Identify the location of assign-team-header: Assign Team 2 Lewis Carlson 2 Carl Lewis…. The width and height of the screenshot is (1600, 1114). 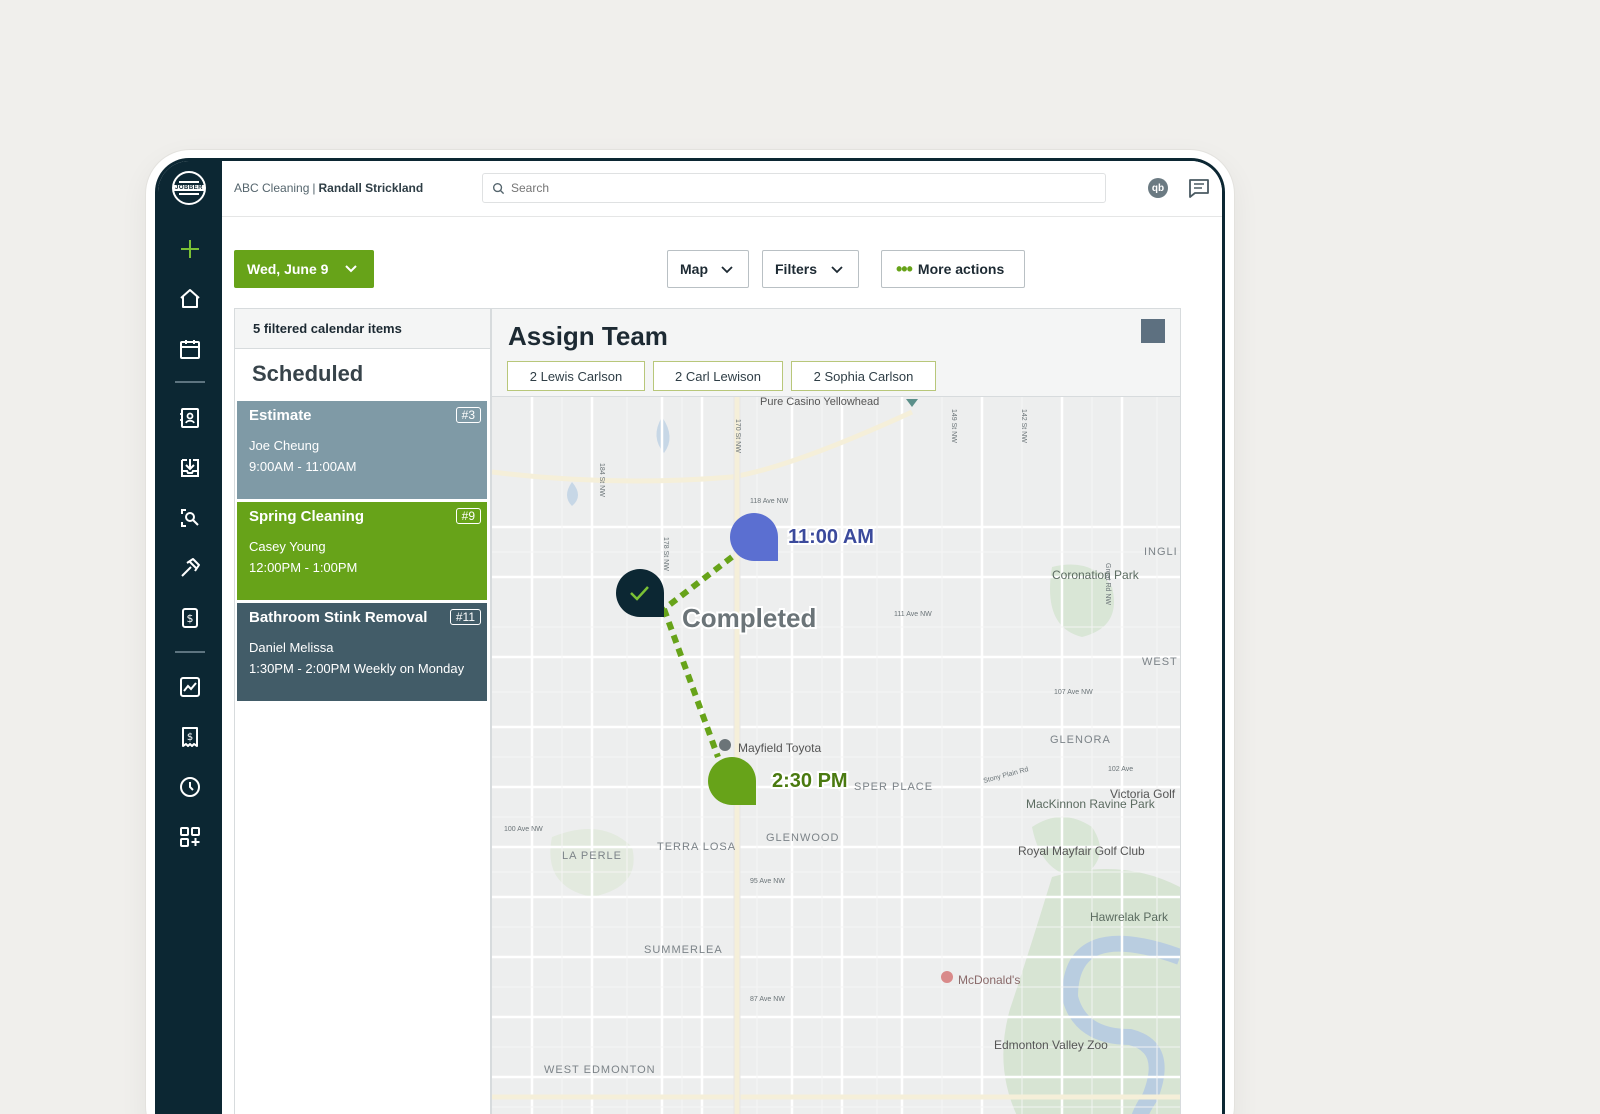
(836, 353).